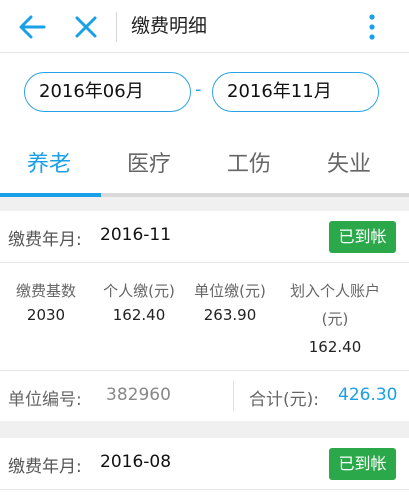  Describe the element at coordinates (49, 162) in the screenshot. I see `tab-pension: 养老` at that location.